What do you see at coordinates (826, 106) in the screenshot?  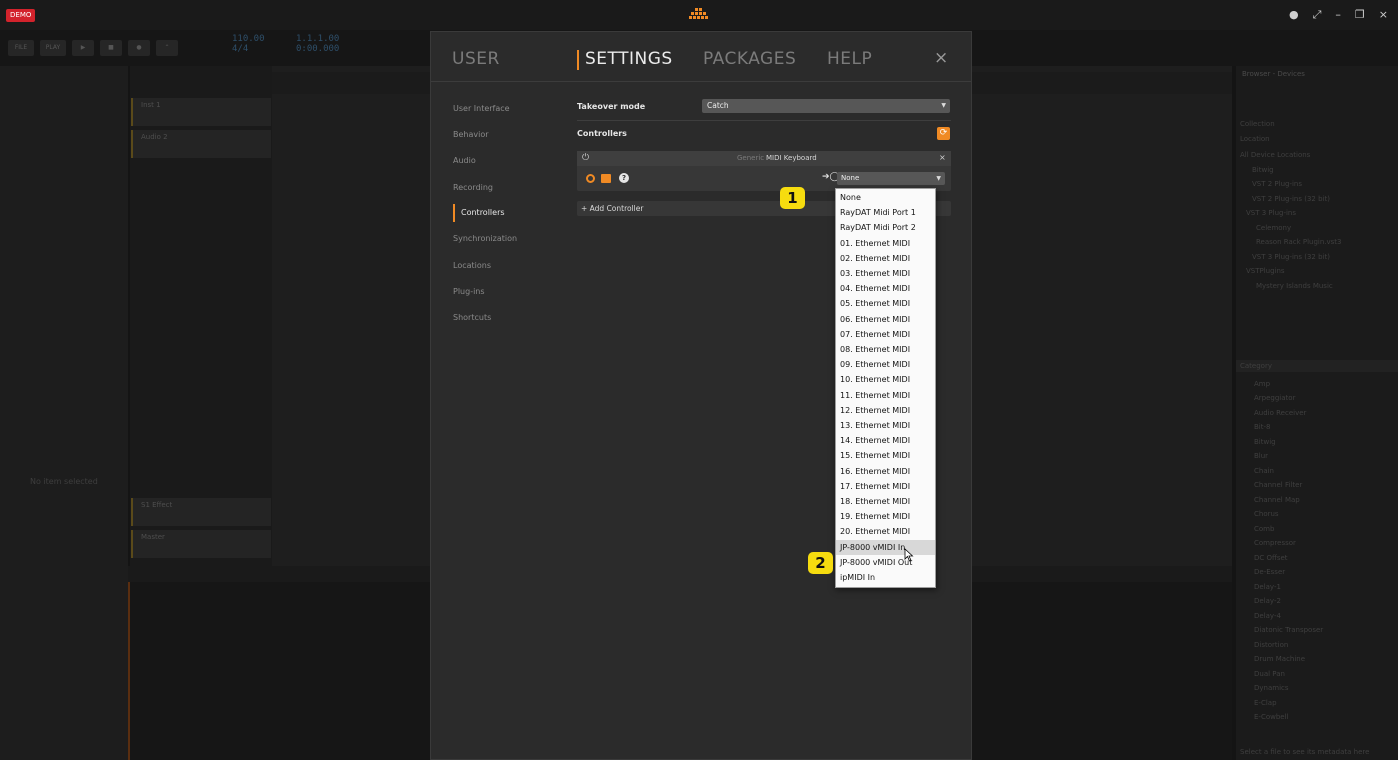 I see `takeover-mode-select: Catch ▼` at bounding box center [826, 106].